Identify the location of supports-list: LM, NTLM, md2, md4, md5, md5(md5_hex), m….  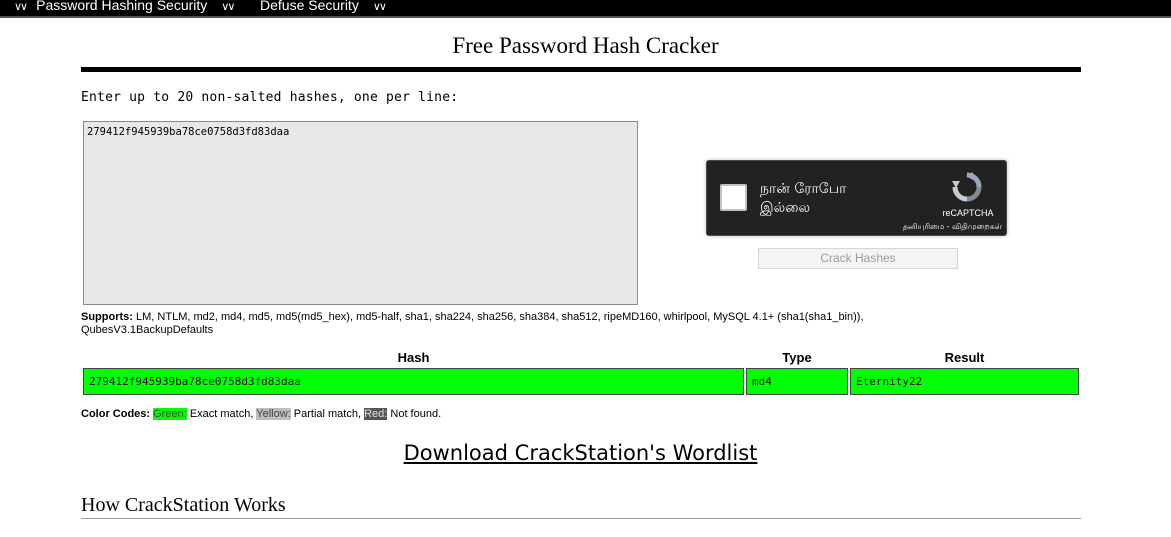
(472, 323).